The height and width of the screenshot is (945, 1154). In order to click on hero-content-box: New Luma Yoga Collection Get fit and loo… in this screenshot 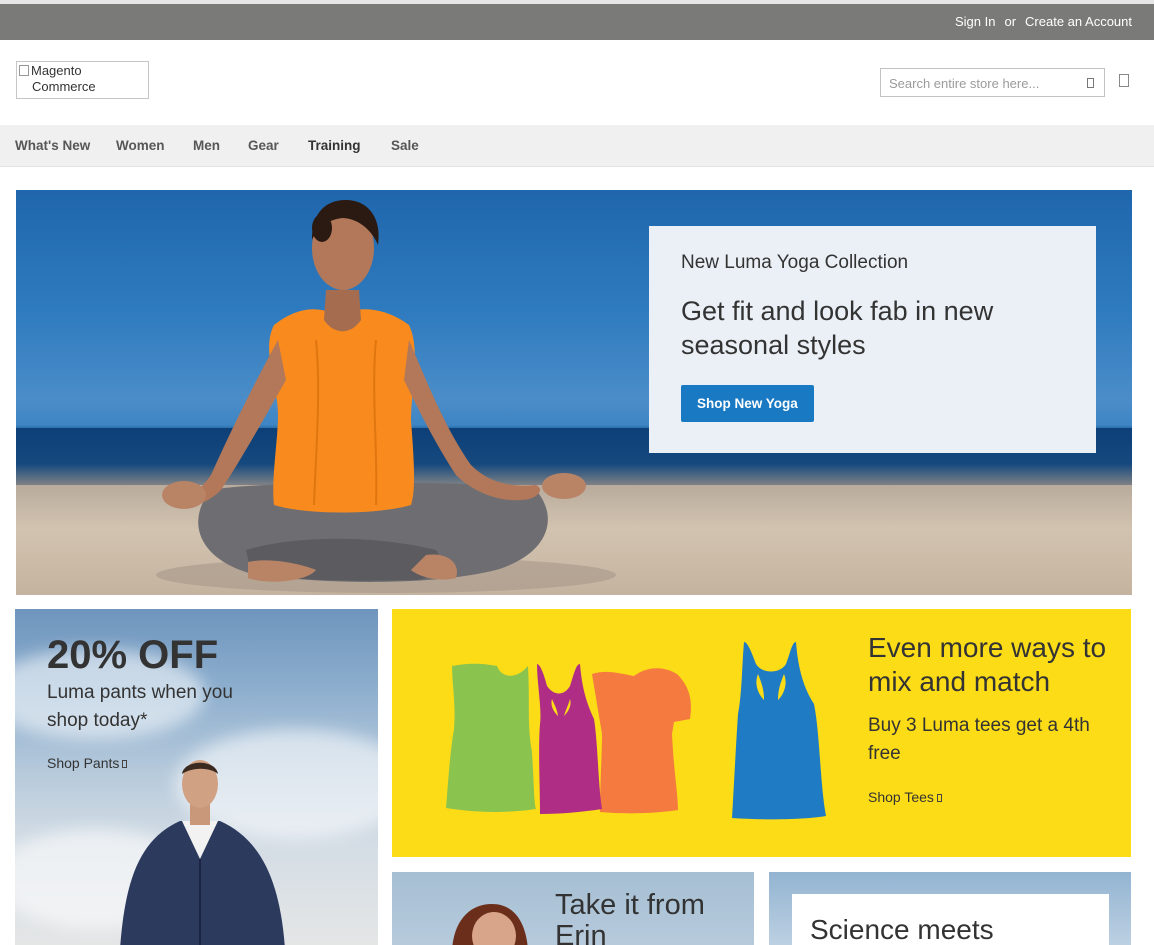, I will do `click(872, 339)`.